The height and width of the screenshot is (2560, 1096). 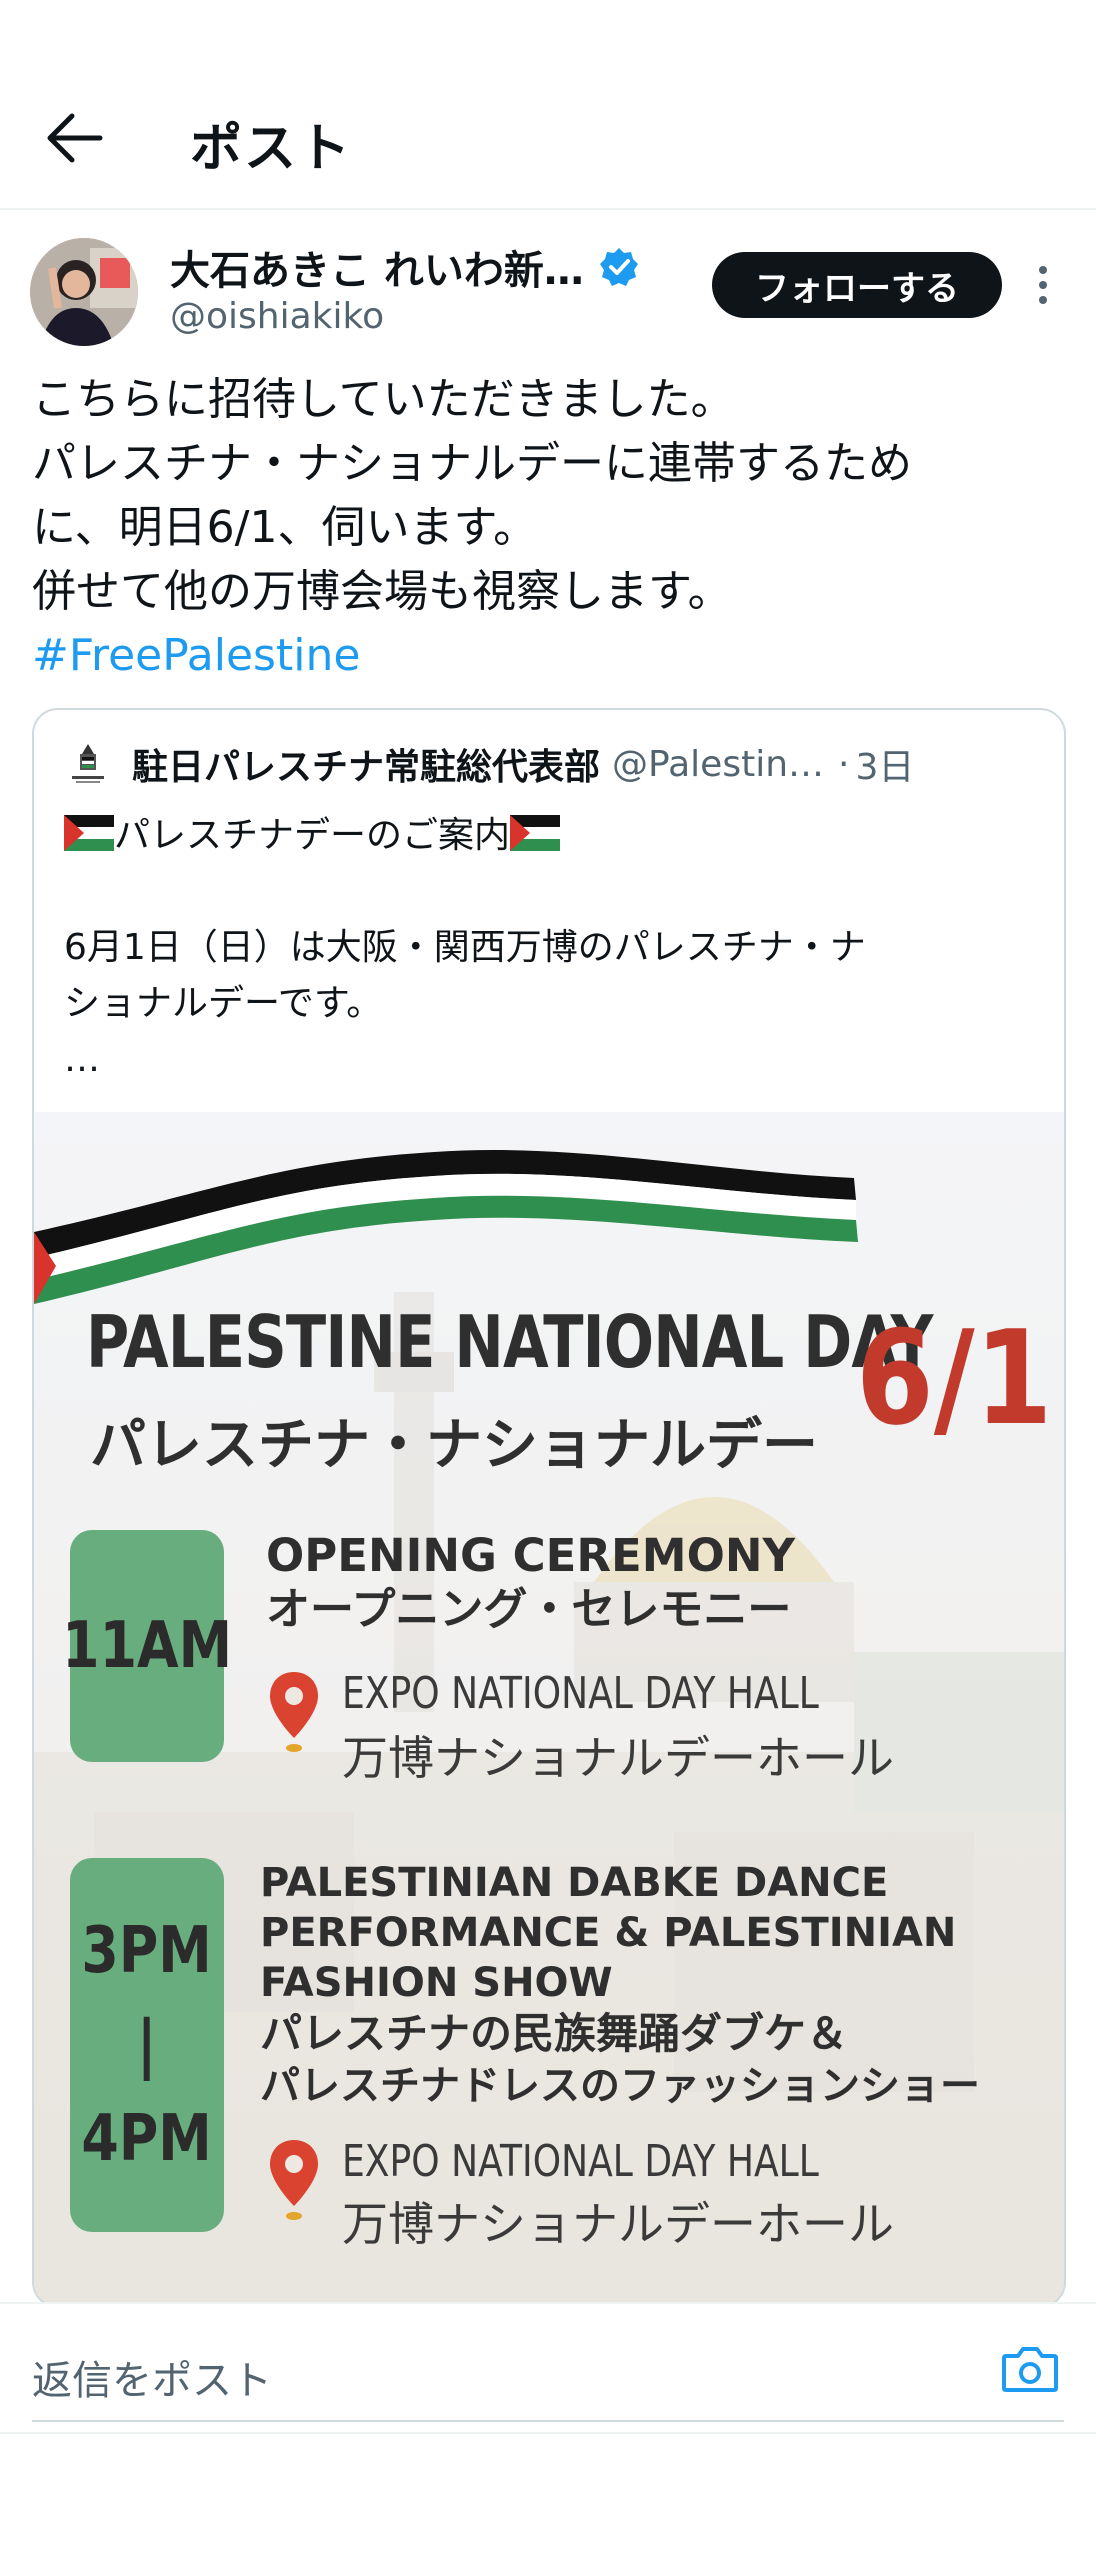 I want to click on quoted-author-name: 駐日パレスチナ常駐総代表部, so click(x=366, y=767).